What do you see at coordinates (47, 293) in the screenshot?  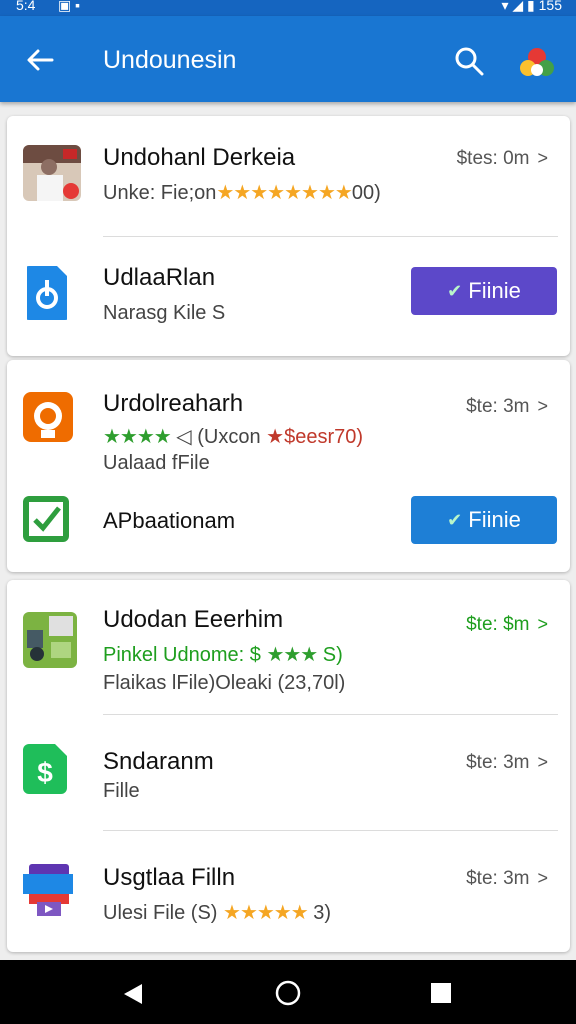 I see `music-file-icon` at bounding box center [47, 293].